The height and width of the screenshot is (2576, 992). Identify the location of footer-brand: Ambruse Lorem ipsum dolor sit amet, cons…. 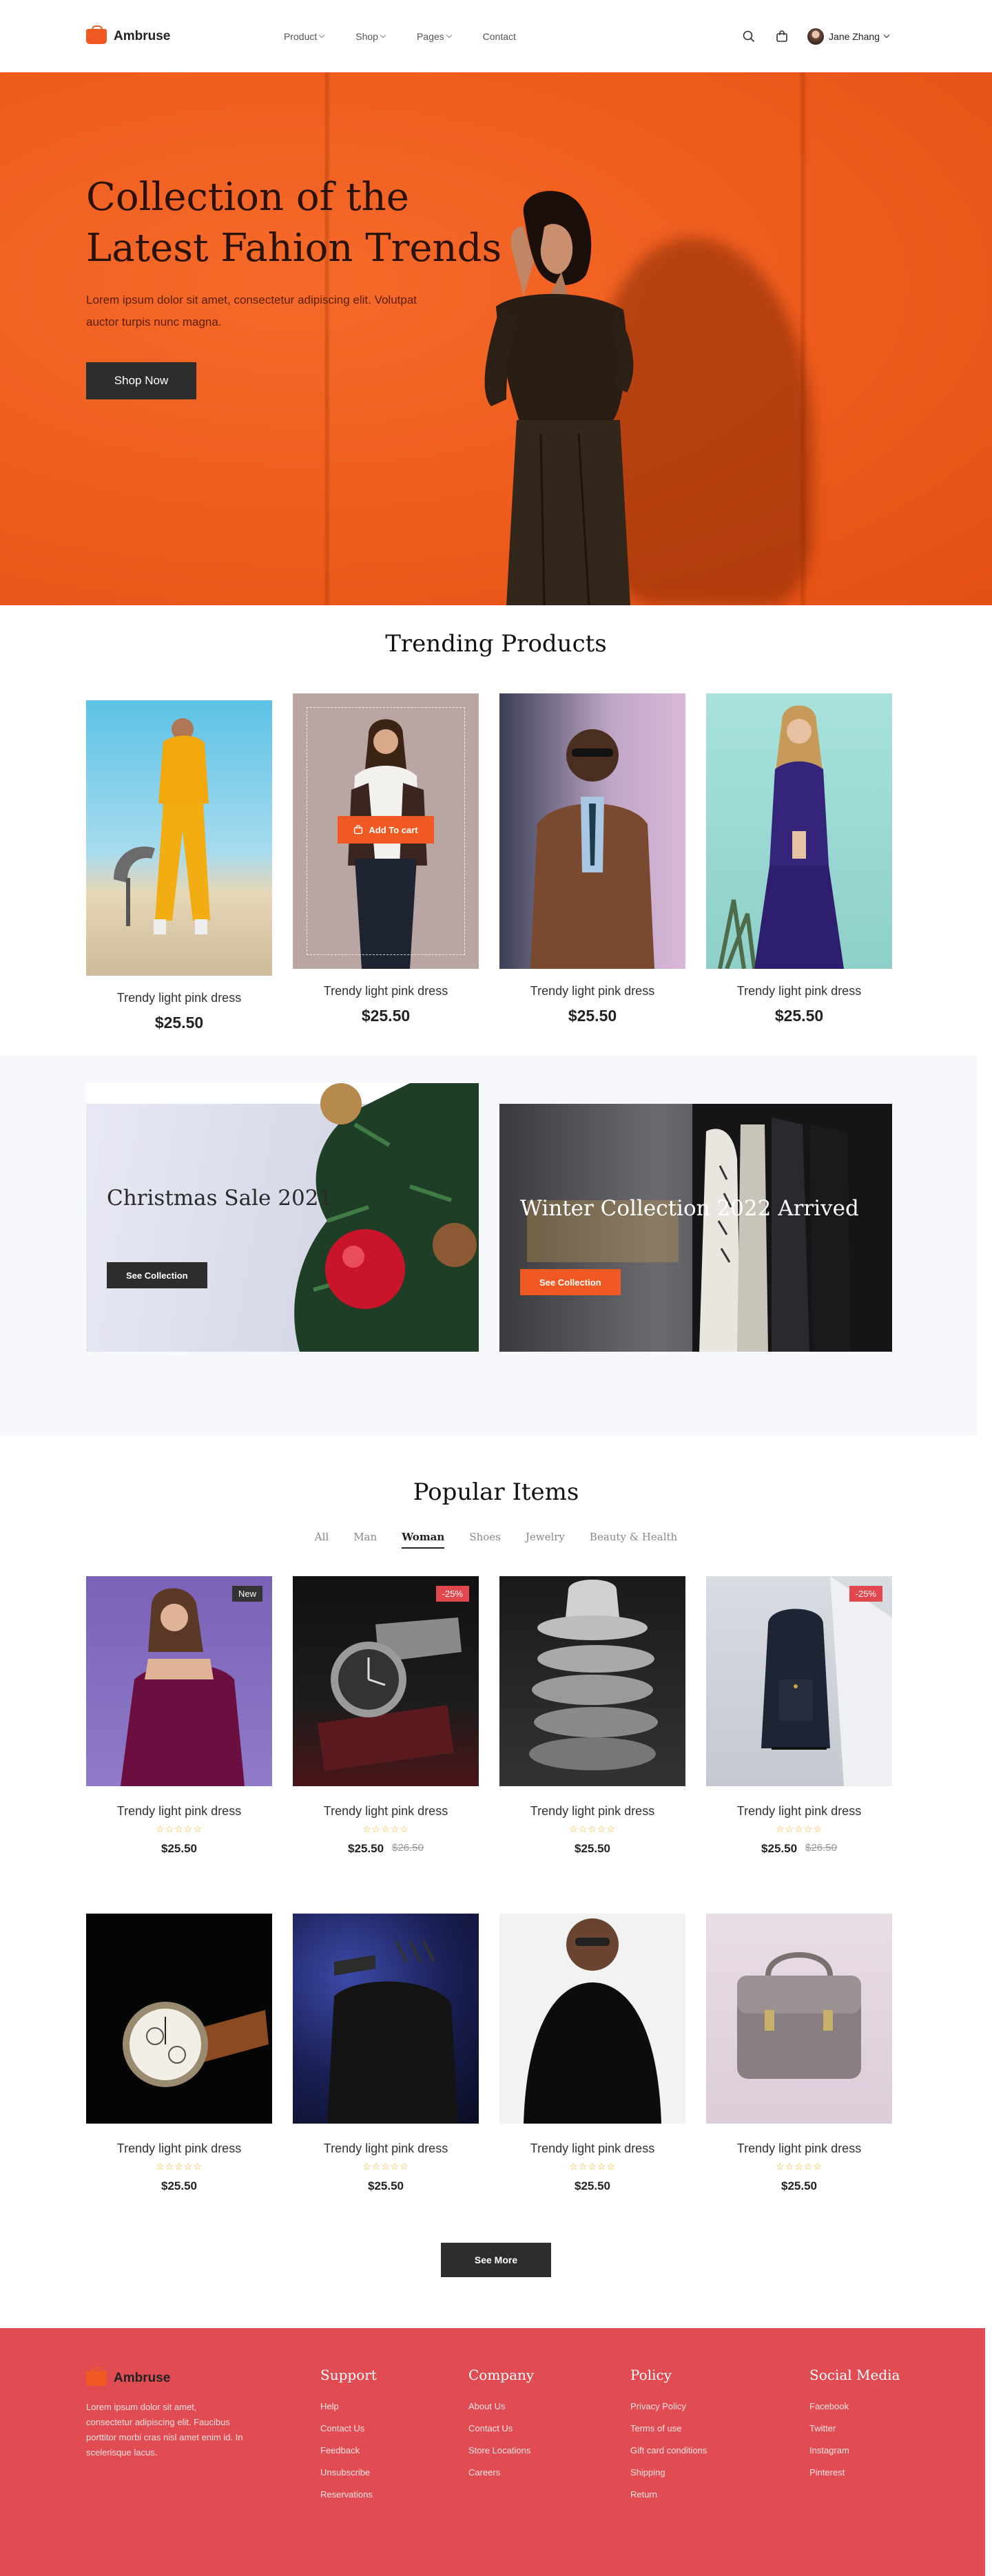
(165, 2413).